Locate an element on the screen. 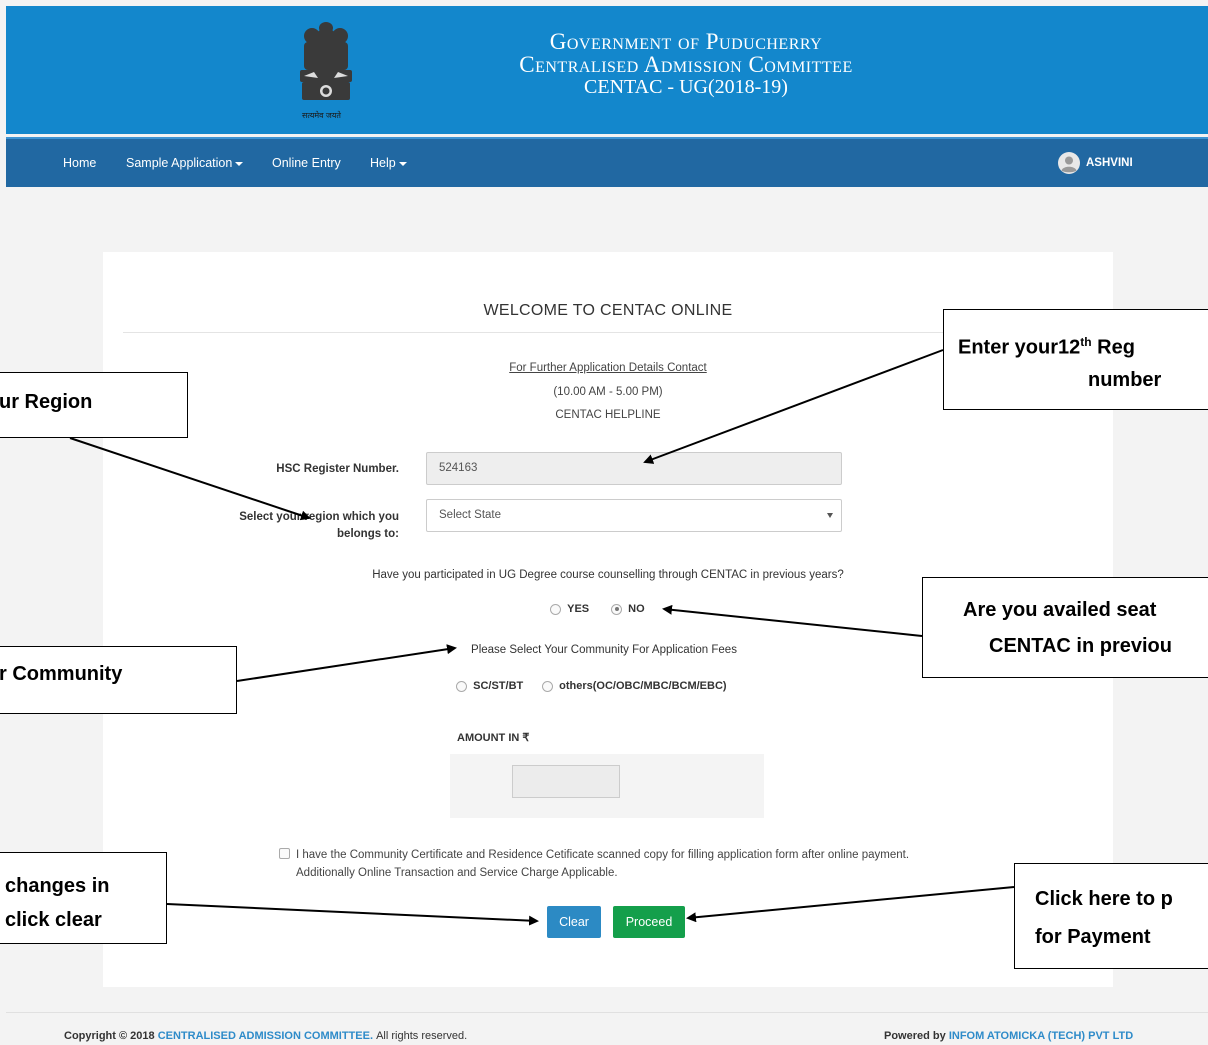  prev-yes-label: YES is located at coordinates (578, 609).